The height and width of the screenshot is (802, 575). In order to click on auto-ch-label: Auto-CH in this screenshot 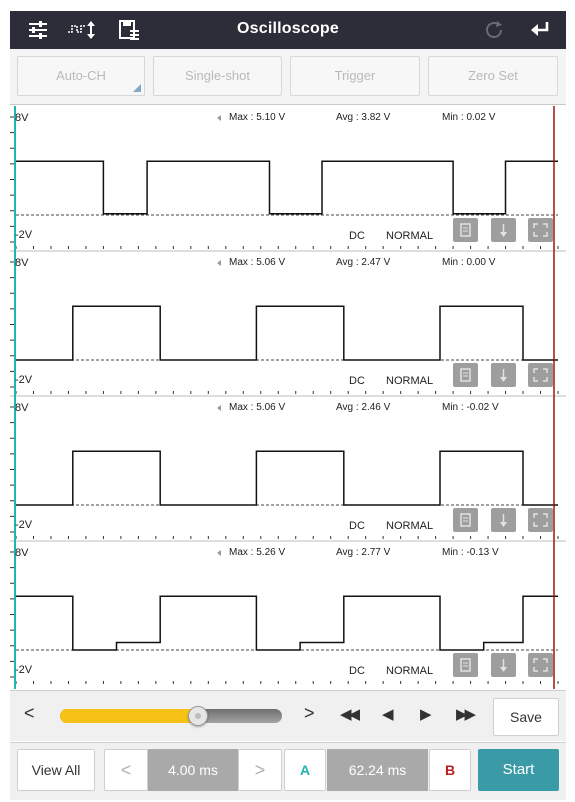, I will do `click(81, 75)`.